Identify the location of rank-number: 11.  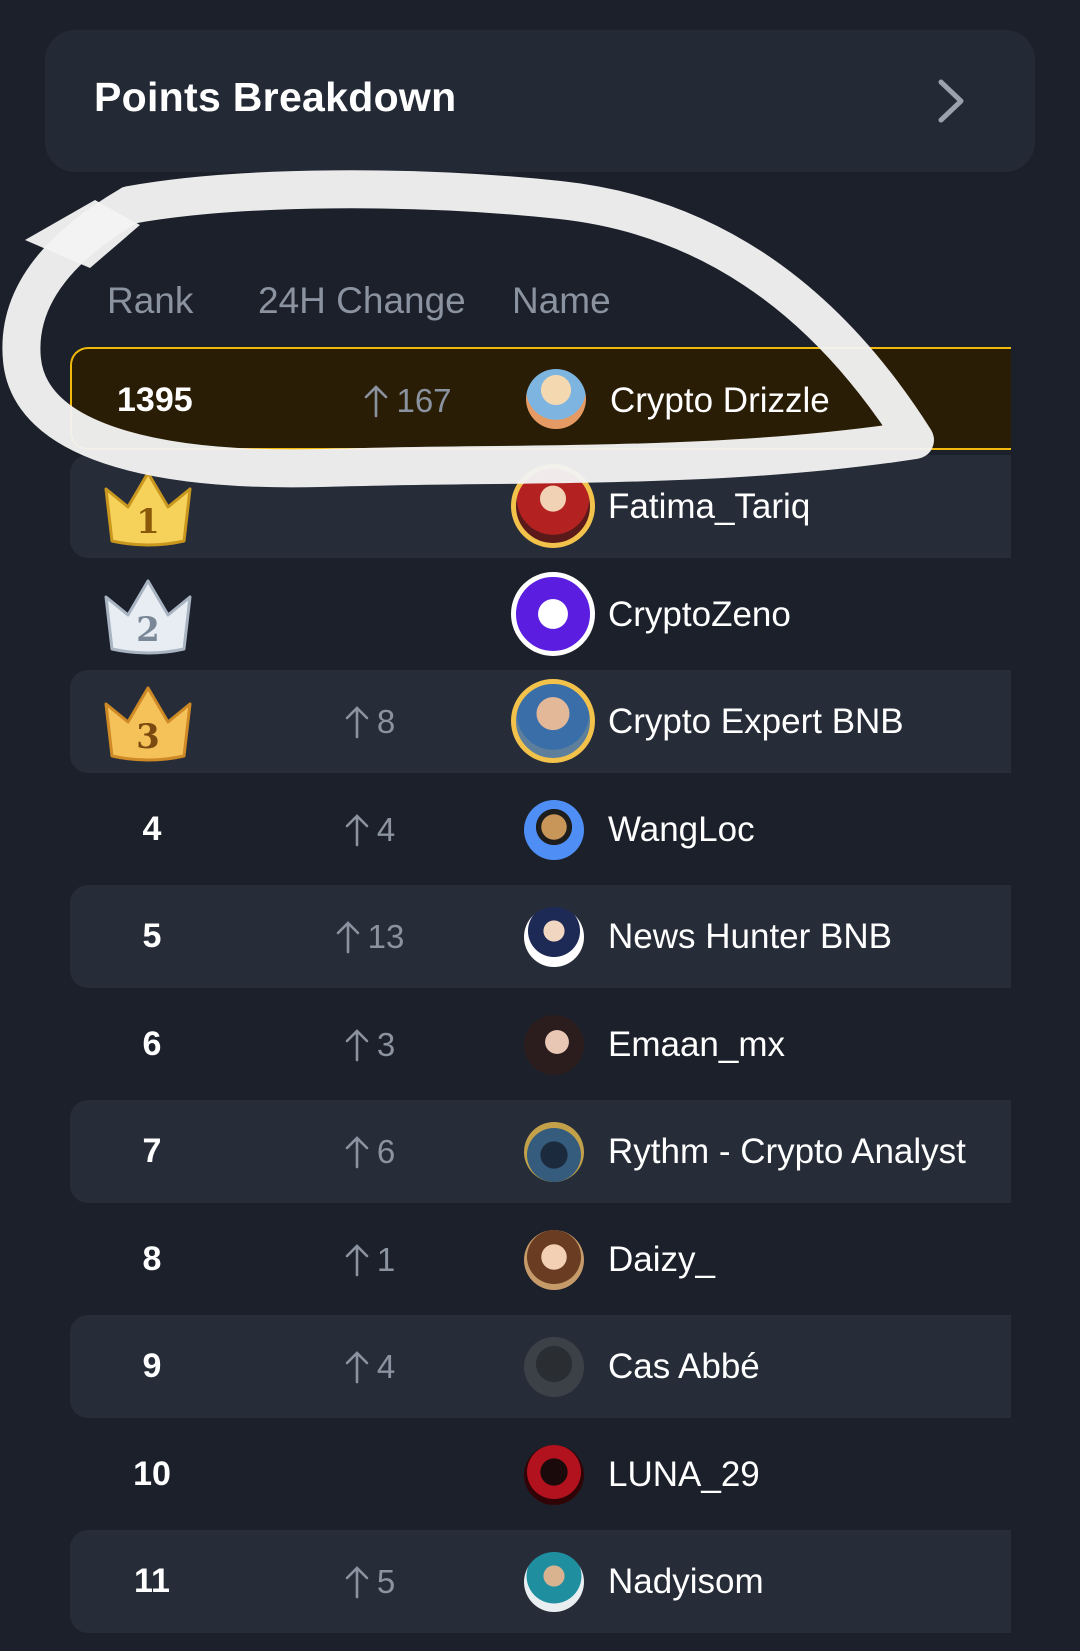
(152, 1581).